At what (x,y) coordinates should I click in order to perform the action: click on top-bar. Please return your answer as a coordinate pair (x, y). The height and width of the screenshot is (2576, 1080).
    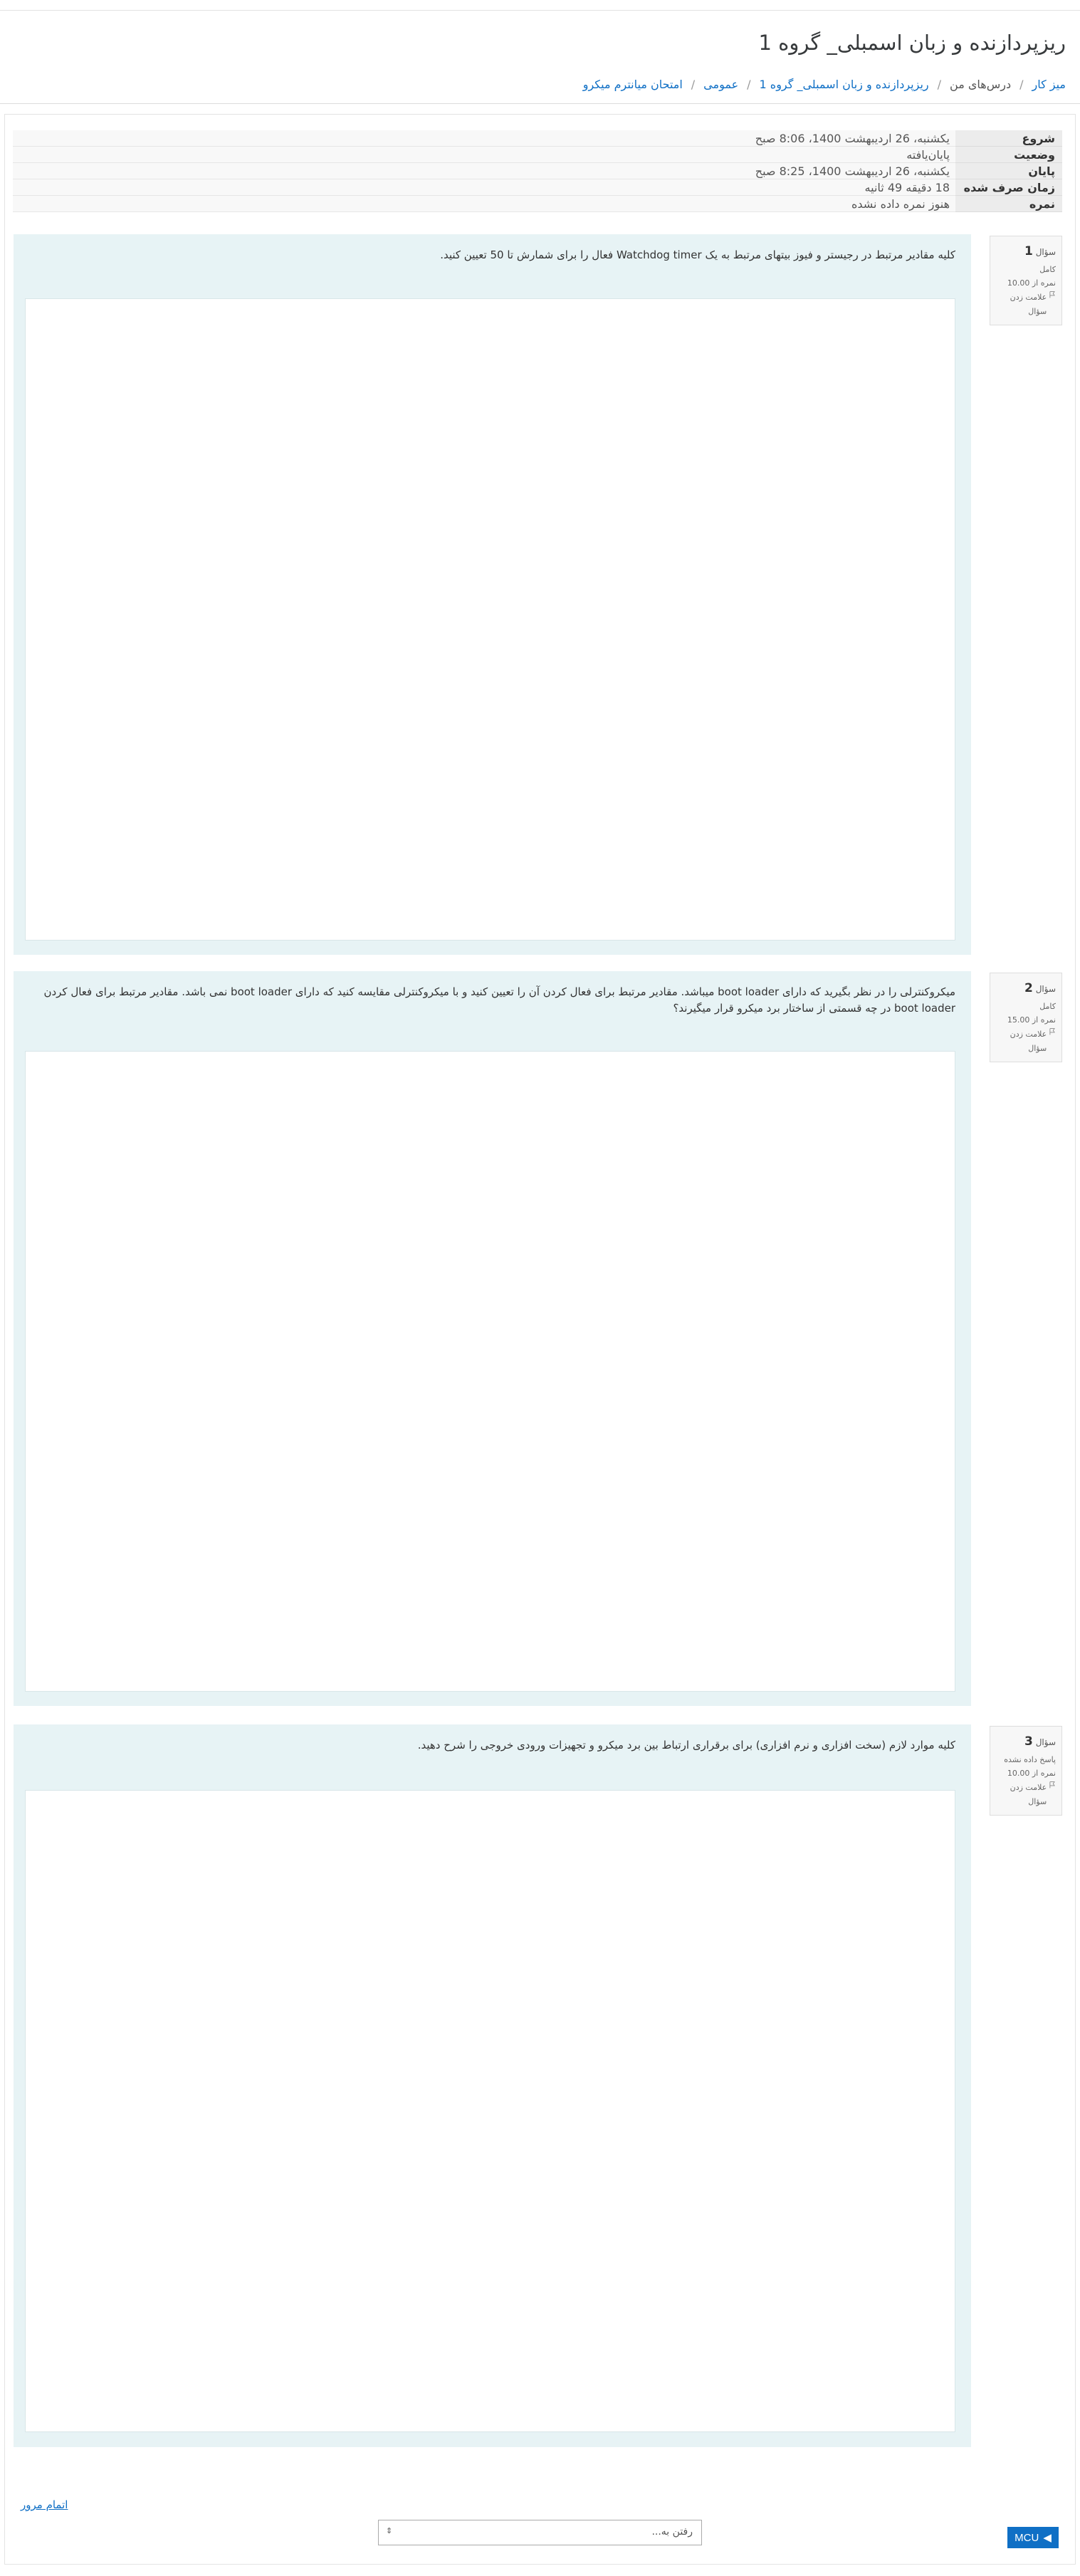
    Looking at the image, I should click on (540, 5).